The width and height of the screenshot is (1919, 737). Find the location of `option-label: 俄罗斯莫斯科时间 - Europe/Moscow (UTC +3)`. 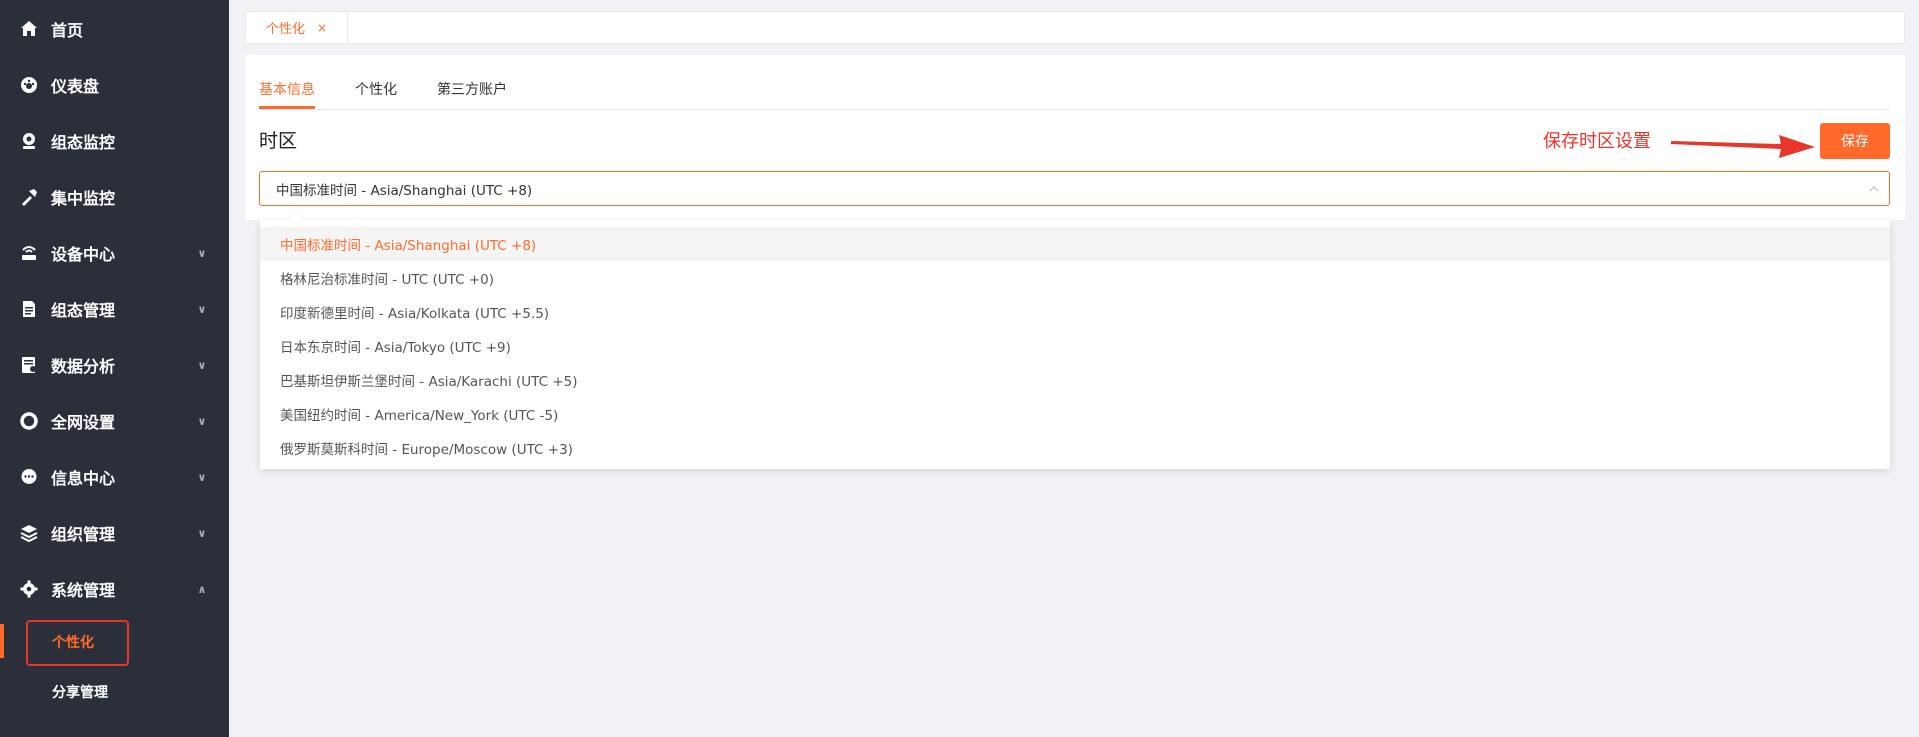

option-label: 俄罗斯莫斯科时间 - Europe/Moscow (UTC +3) is located at coordinates (426, 450).